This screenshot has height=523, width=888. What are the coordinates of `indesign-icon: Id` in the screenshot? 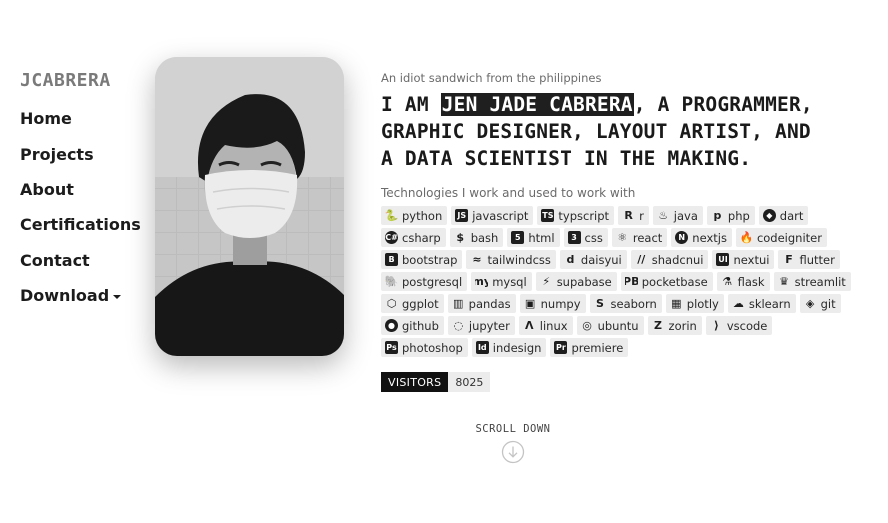 It's located at (482, 347).